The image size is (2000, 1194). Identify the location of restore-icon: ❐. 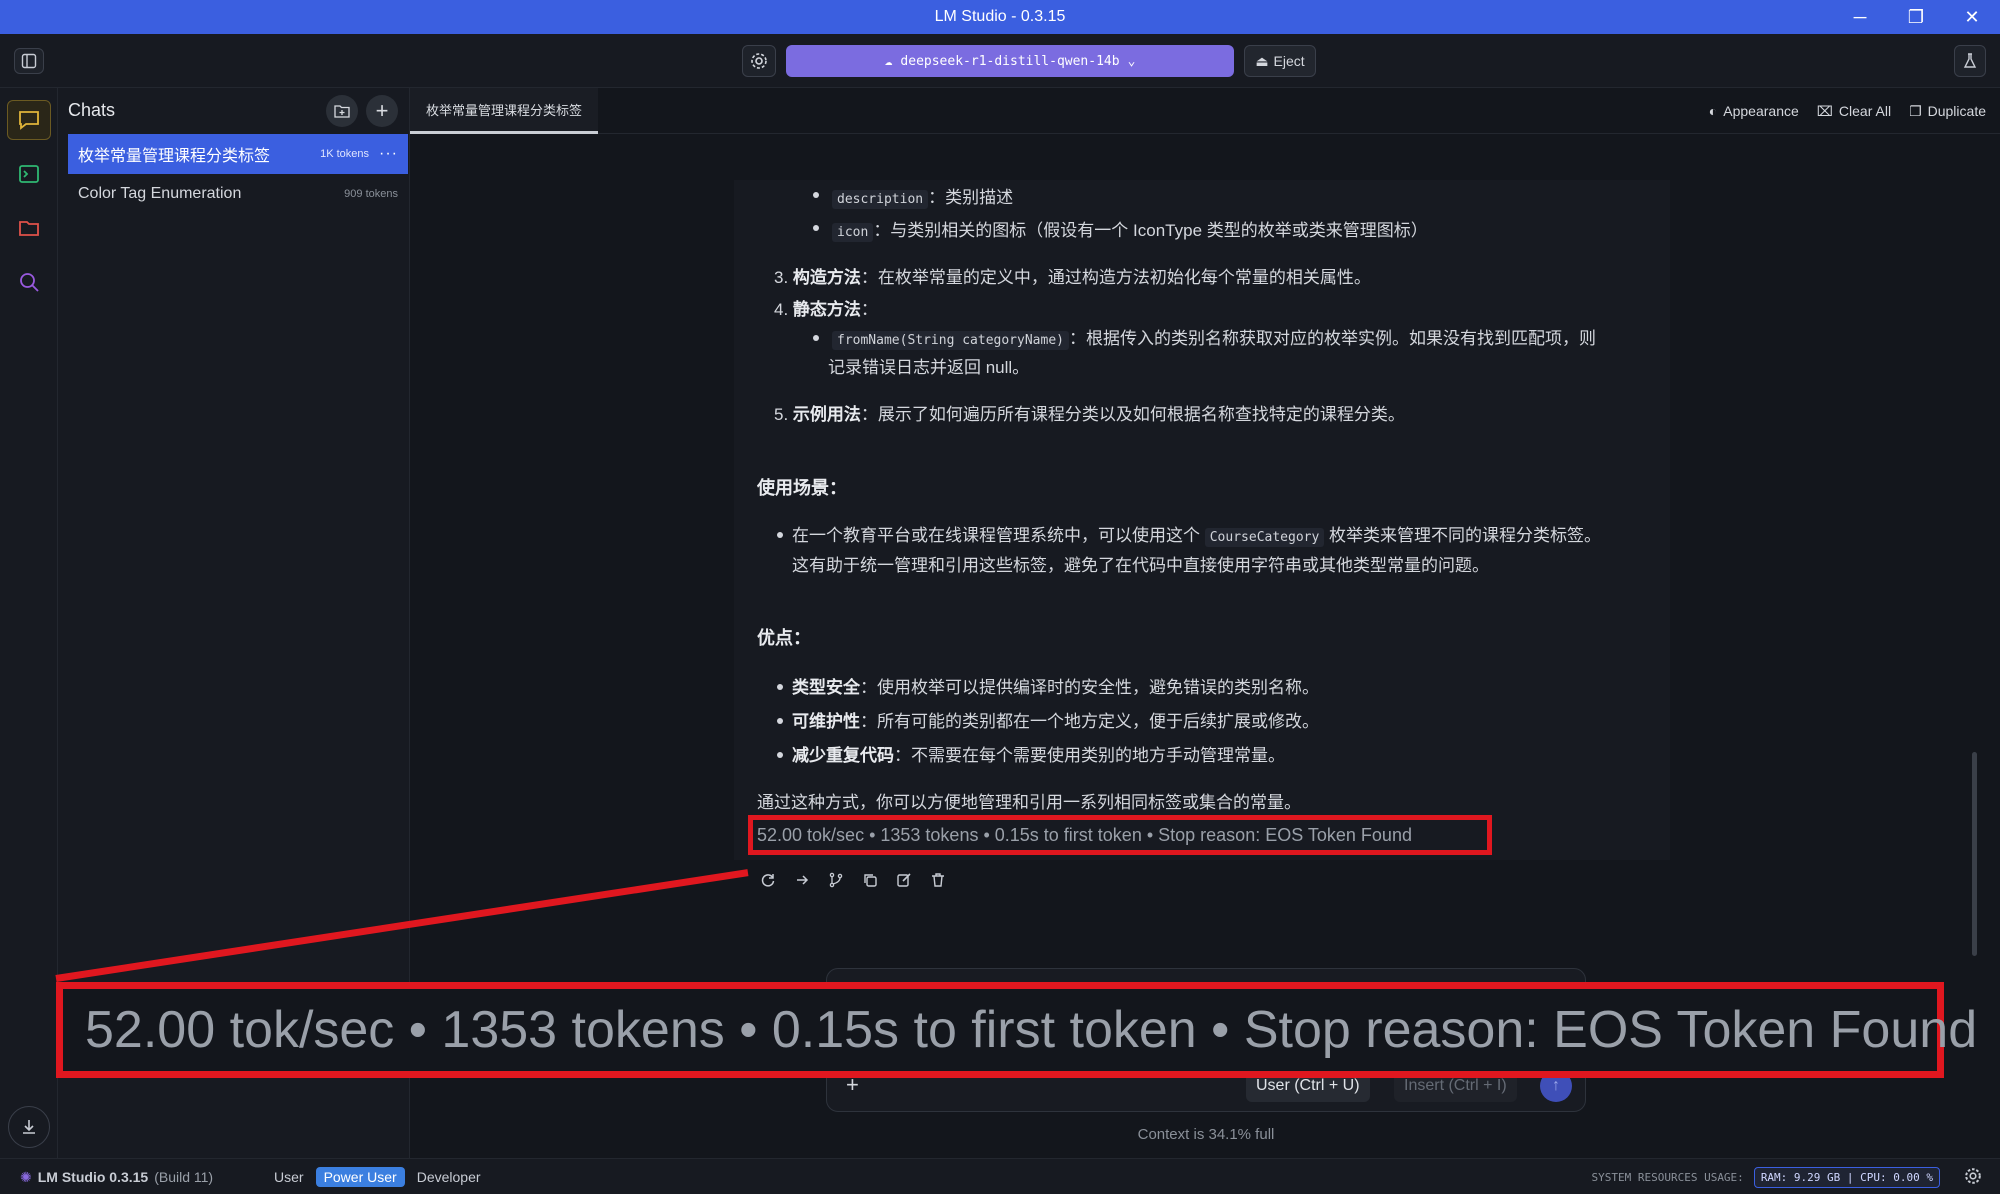
(1916, 17).